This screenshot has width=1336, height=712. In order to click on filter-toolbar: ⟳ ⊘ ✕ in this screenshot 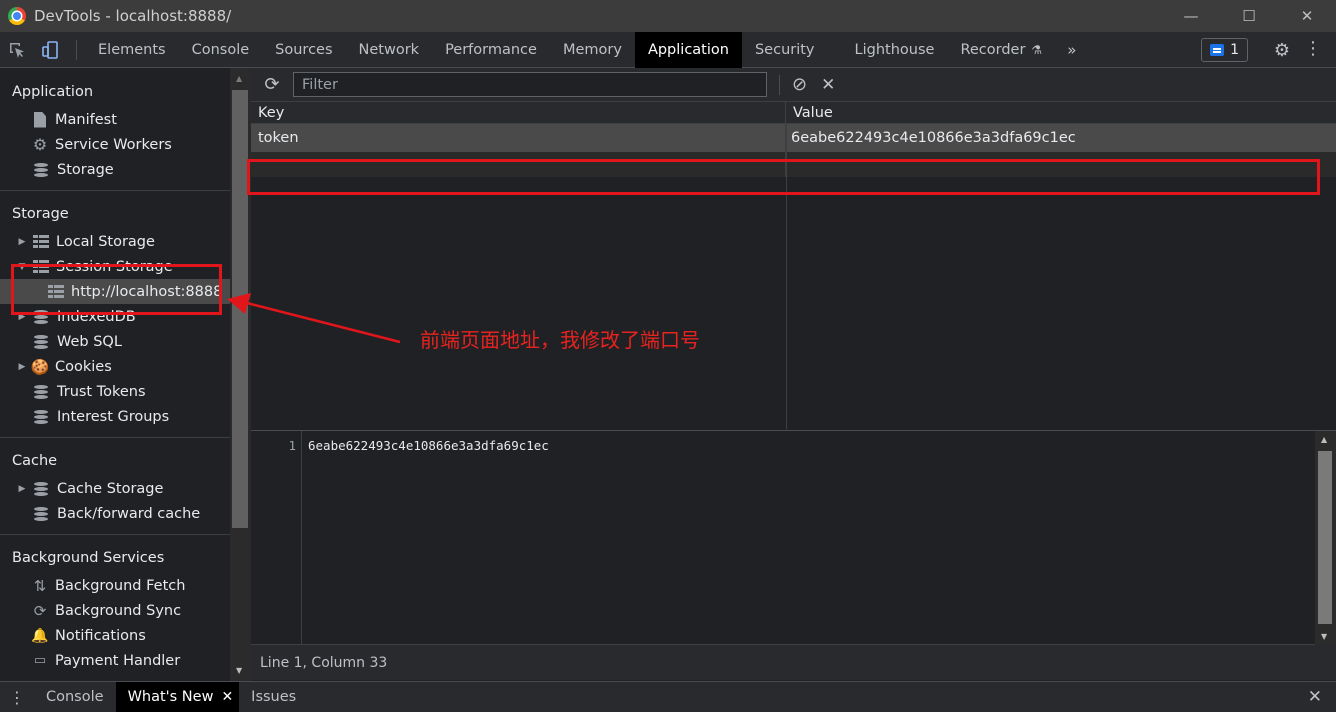, I will do `click(793, 85)`.